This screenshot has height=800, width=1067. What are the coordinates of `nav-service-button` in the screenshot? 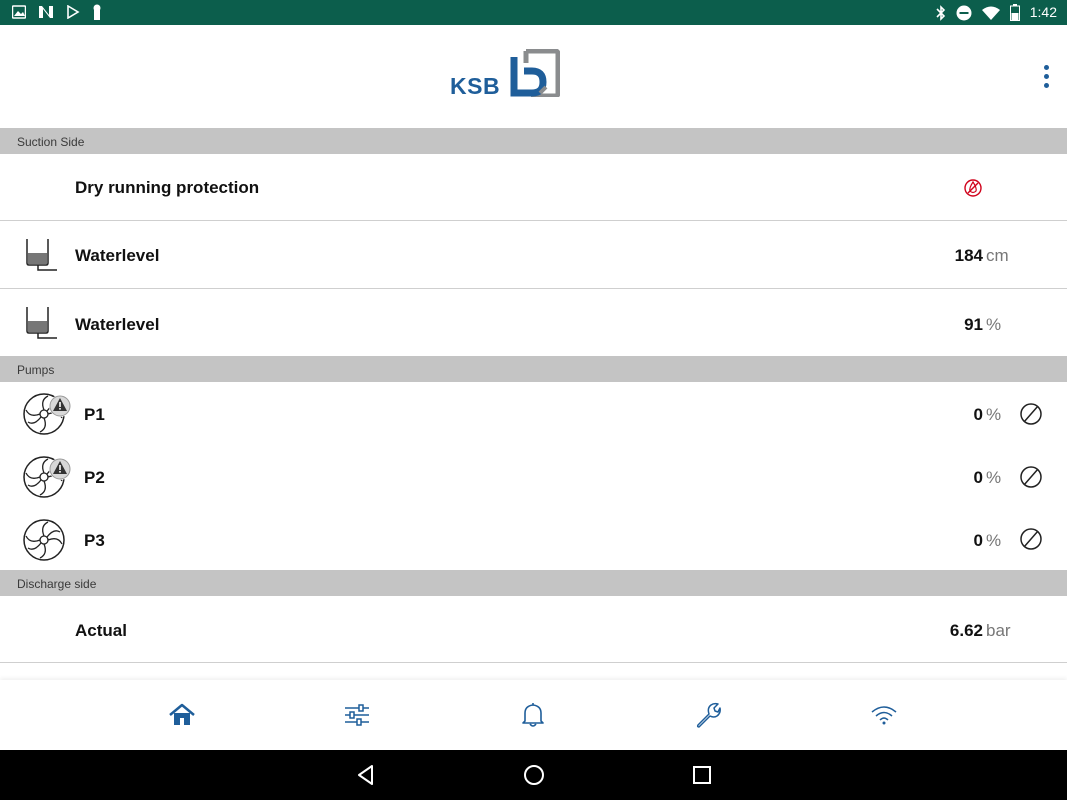 It's located at (708, 715).